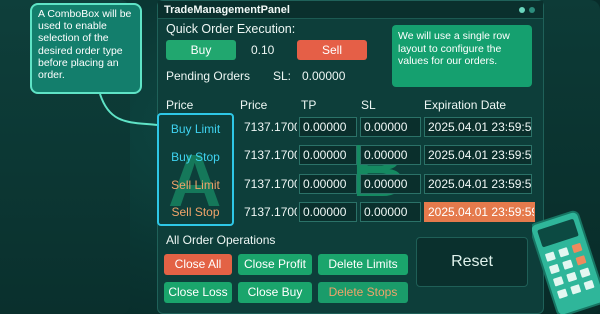 The image size is (600, 314). What do you see at coordinates (566, 262) in the screenshot?
I see `calculator-icon` at bounding box center [566, 262].